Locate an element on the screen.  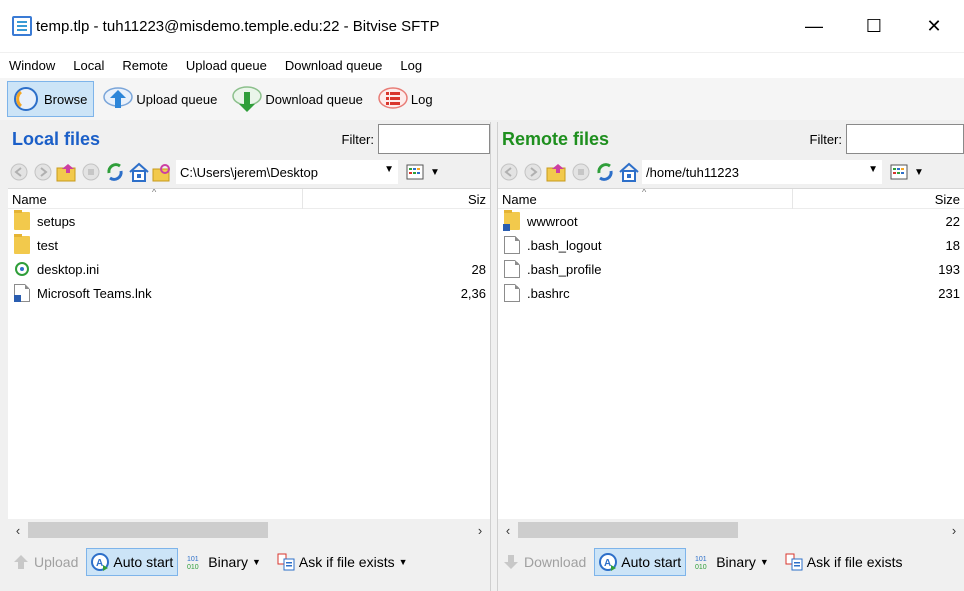
file-size: 18 is located at coordinates (952, 245).